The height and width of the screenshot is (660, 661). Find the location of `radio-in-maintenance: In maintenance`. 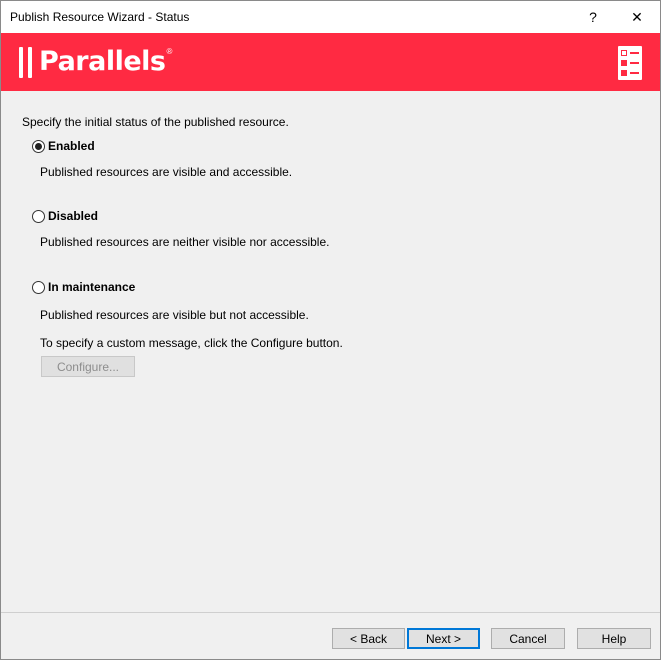

radio-in-maintenance: In maintenance is located at coordinates (83, 287).